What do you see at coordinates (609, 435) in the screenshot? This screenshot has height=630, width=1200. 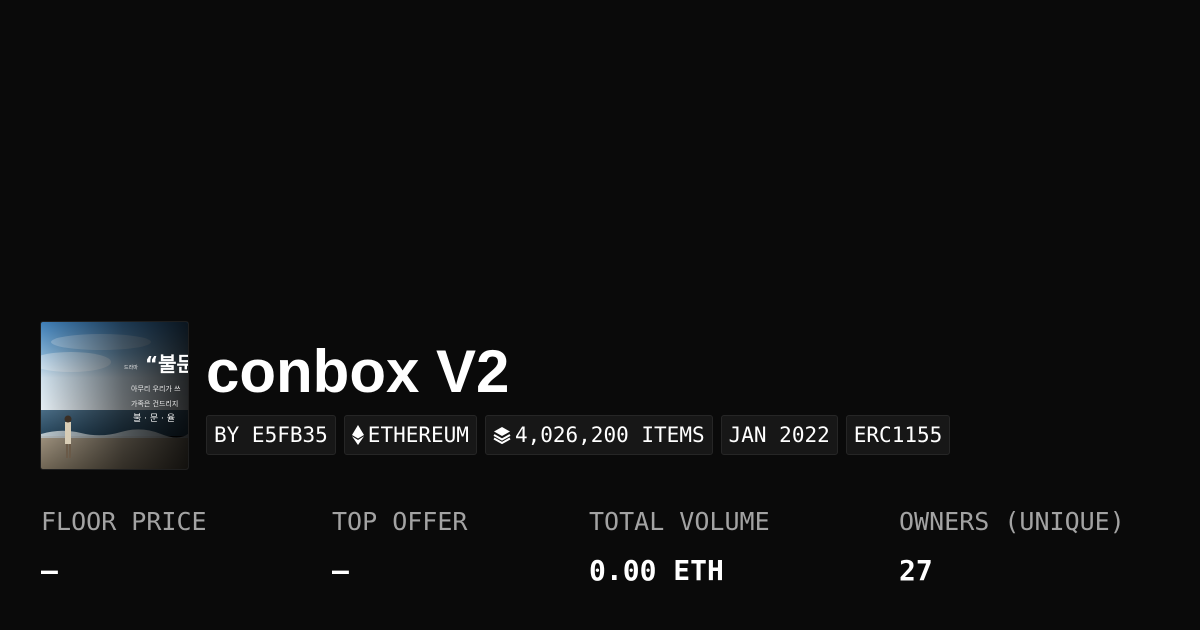 I see `items-label: 4,026,200 ITEMS` at bounding box center [609, 435].